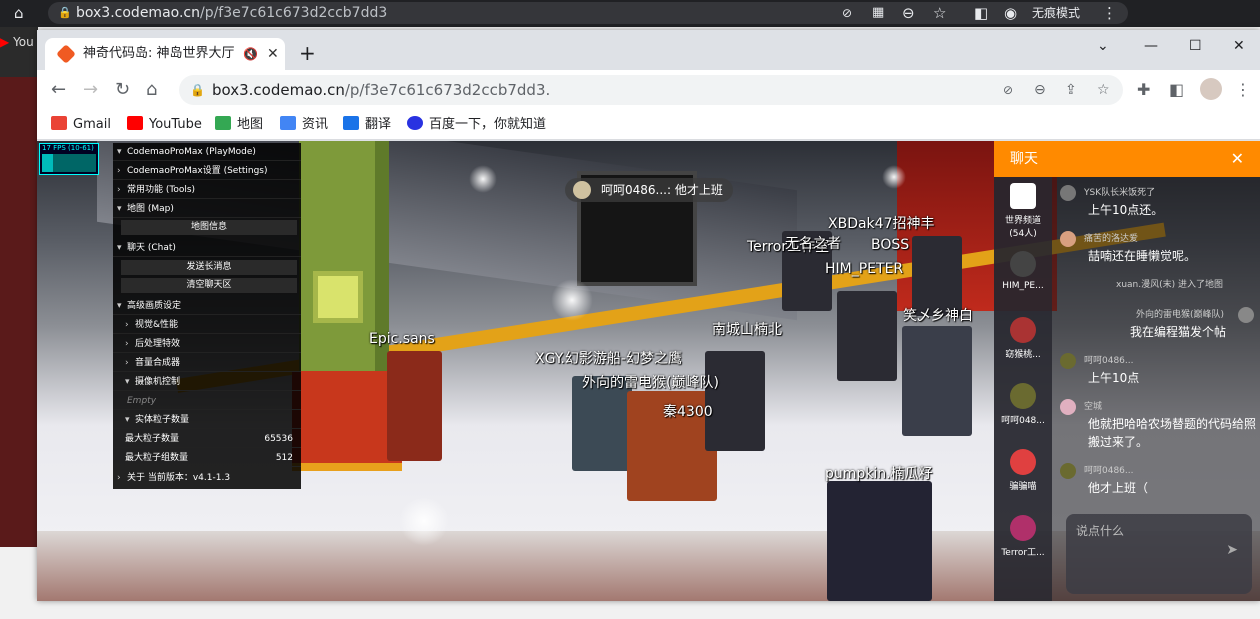 Image resolution: width=1260 pixels, height=619 pixels. I want to click on chat-message: 空城 他就把哈哈农场替题的代码给照搬过来了。, so click(1158, 425).